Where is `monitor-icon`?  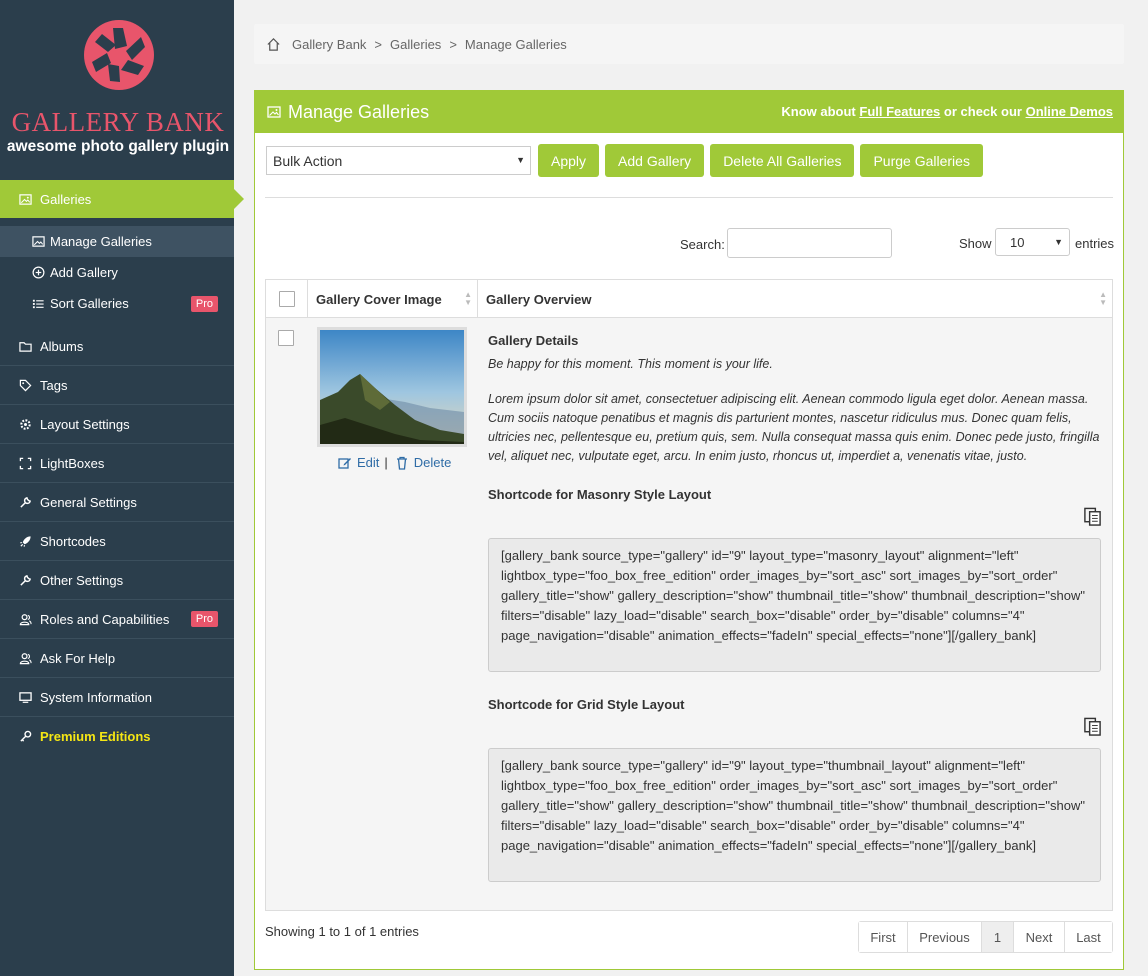
monitor-icon is located at coordinates (25, 697).